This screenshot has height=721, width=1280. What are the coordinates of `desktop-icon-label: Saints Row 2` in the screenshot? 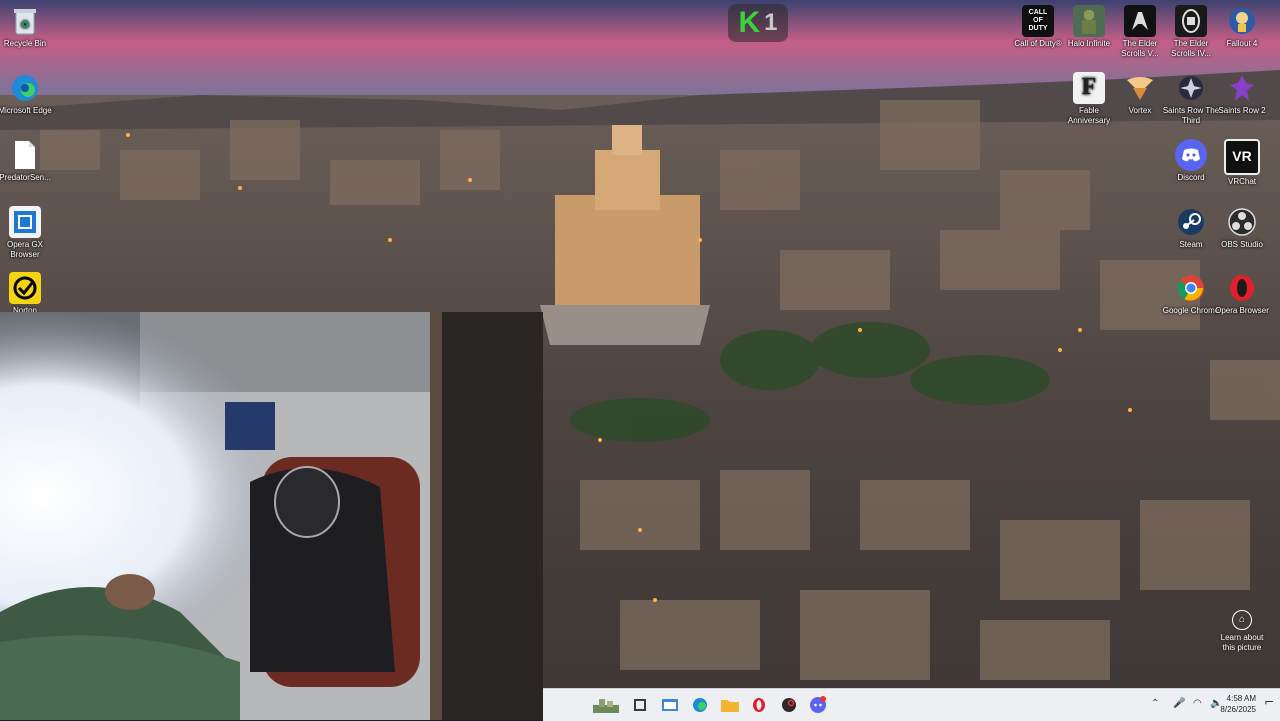 It's located at (1242, 110).